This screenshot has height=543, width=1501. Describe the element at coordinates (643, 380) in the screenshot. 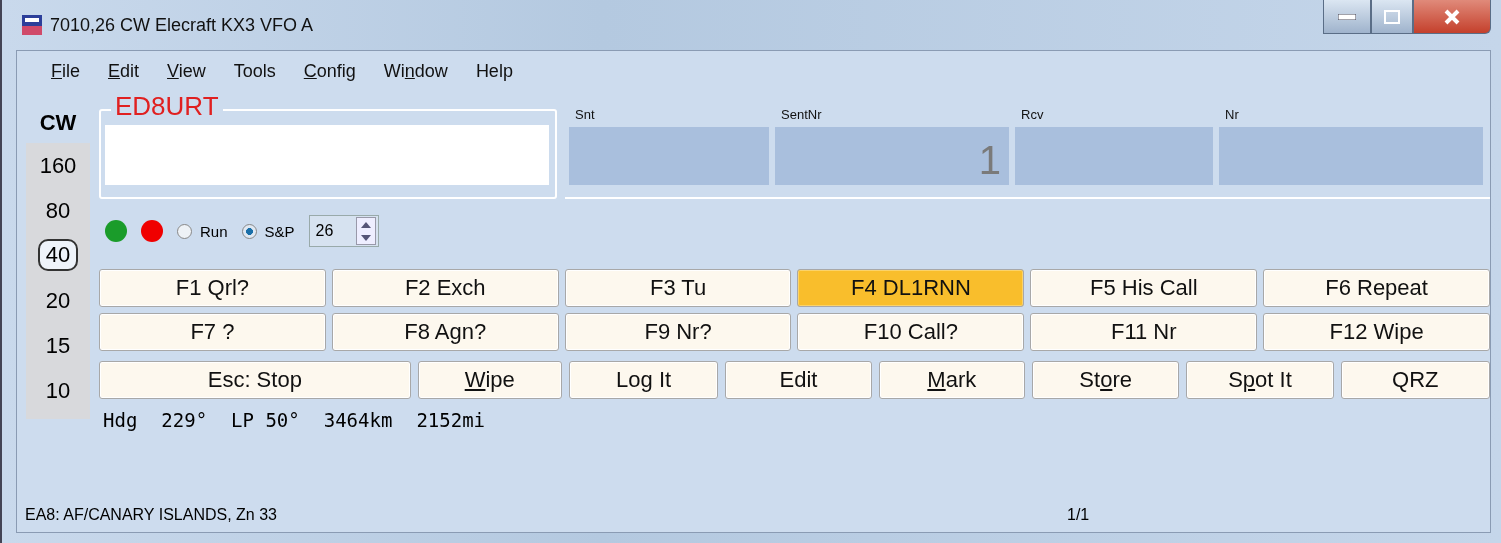

I see `action-button: Log It` at that location.